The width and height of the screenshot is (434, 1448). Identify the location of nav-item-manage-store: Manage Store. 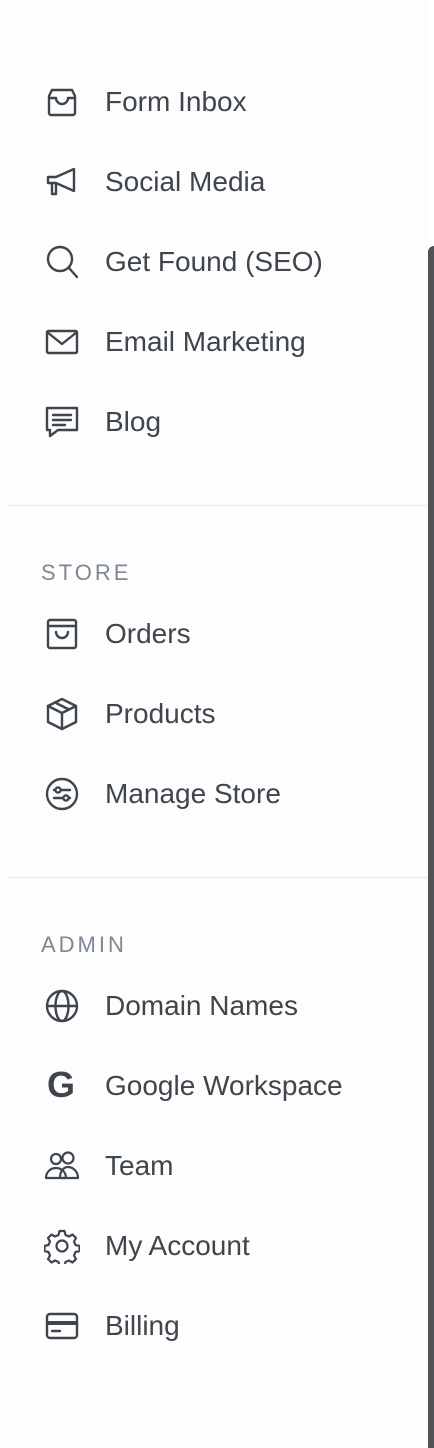
(214, 794).